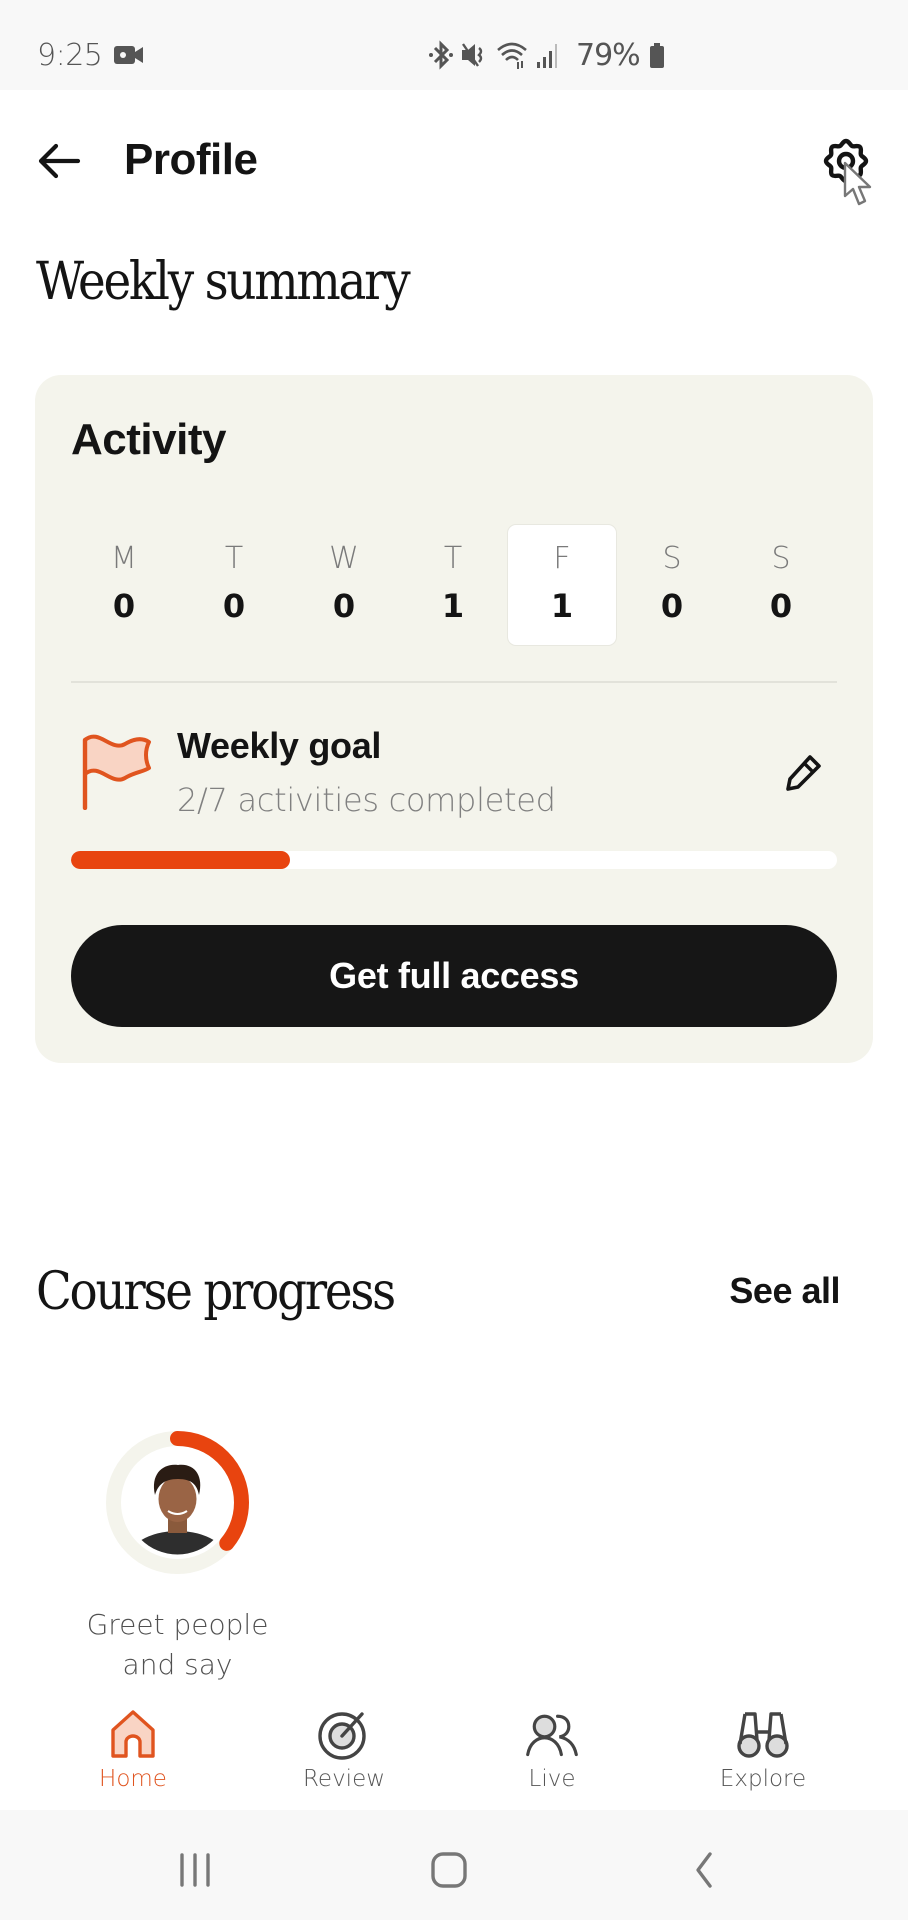  I want to click on gear-icon, so click(846, 161).